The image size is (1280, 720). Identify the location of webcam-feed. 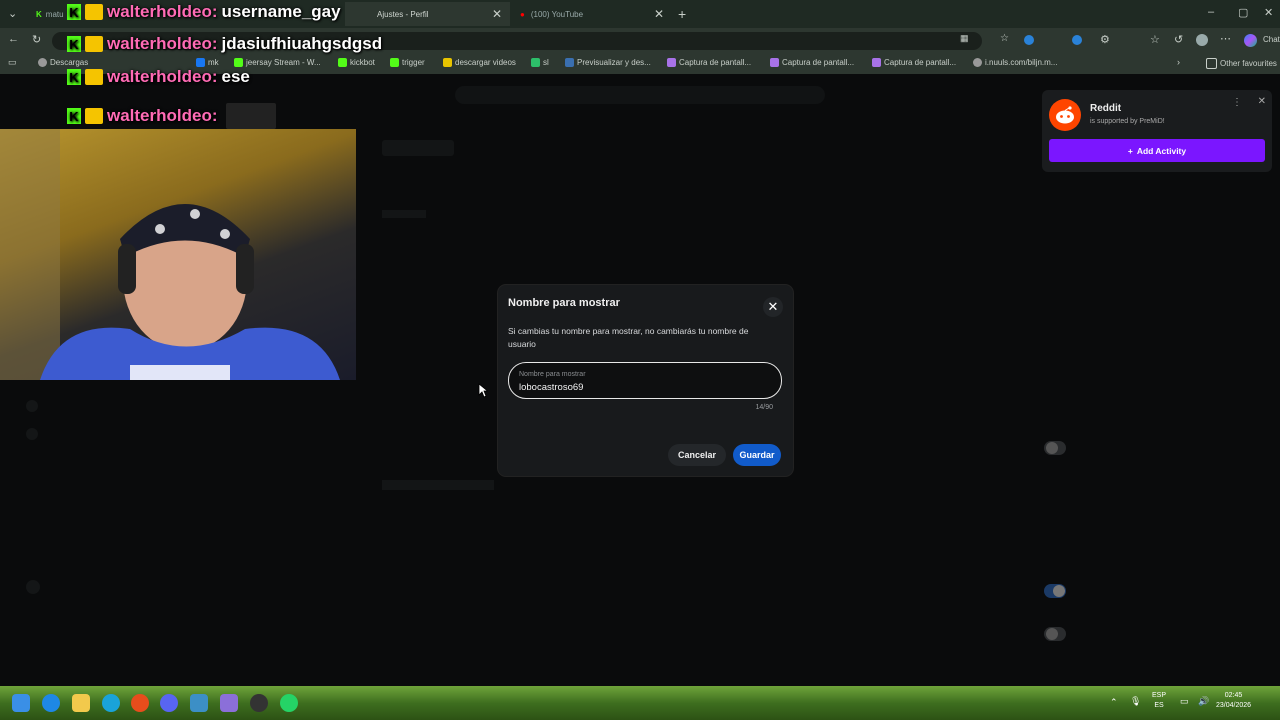
(178, 254).